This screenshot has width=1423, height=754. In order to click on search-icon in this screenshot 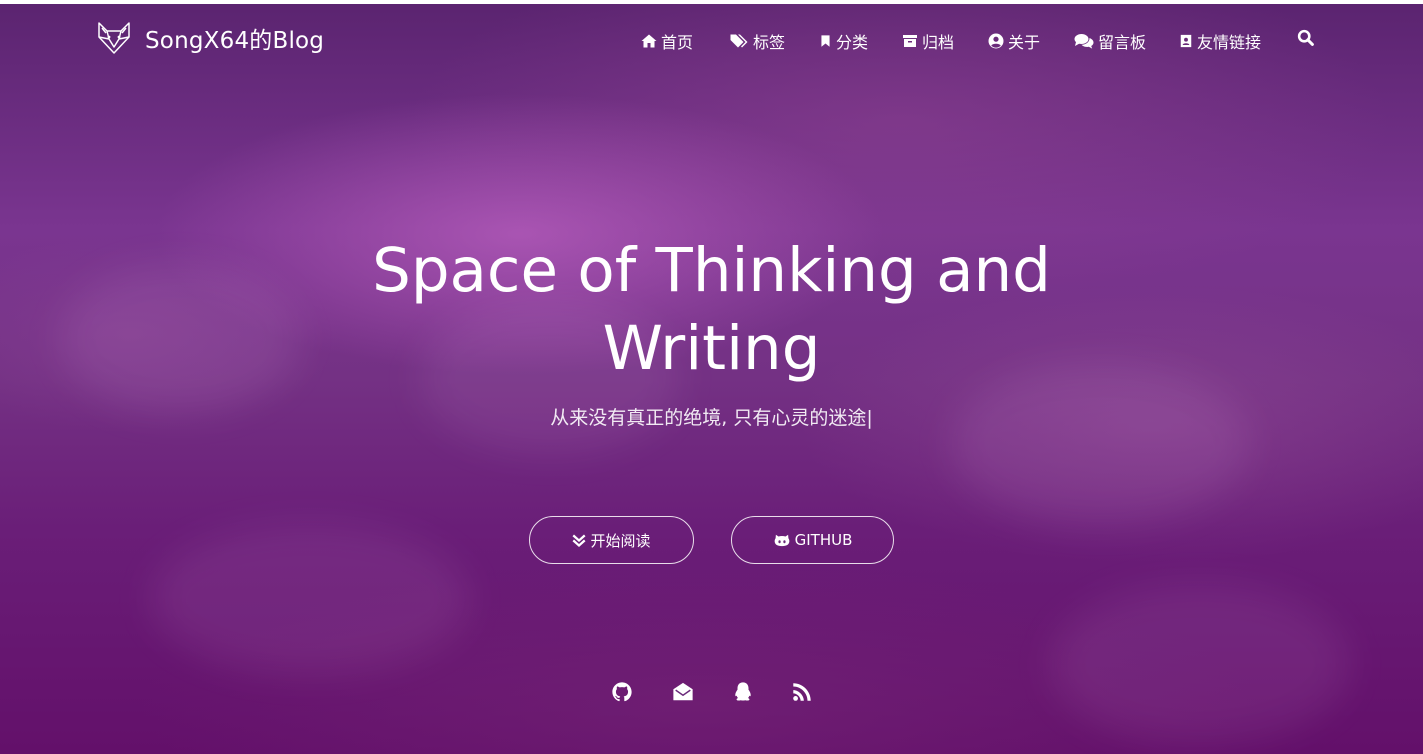, I will do `click(1305, 37)`.